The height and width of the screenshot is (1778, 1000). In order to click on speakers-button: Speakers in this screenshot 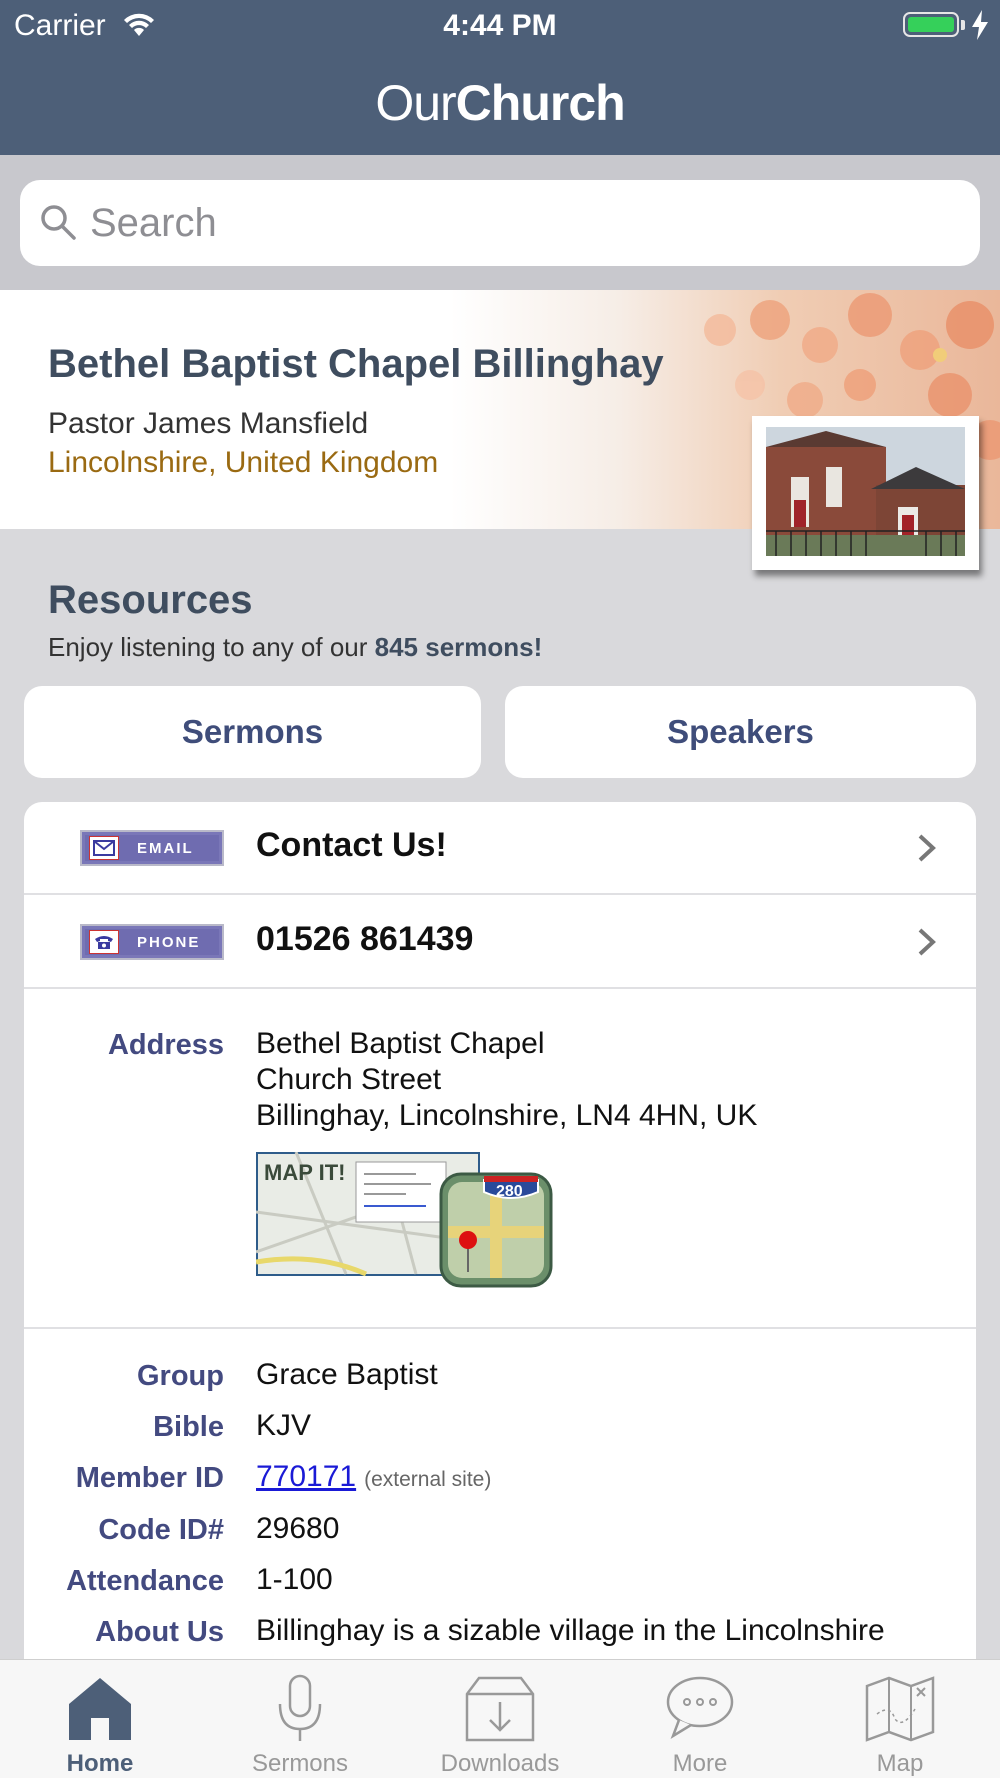, I will do `click(740, 732)`.